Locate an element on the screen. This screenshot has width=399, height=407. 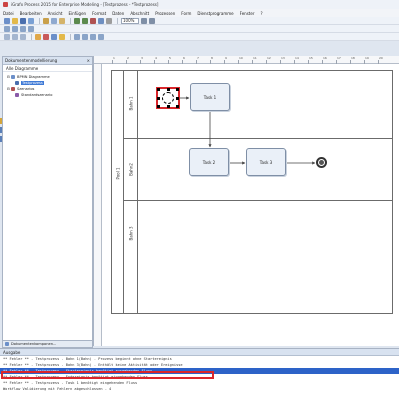
align-center-icon is located at coordinates (15, 36).